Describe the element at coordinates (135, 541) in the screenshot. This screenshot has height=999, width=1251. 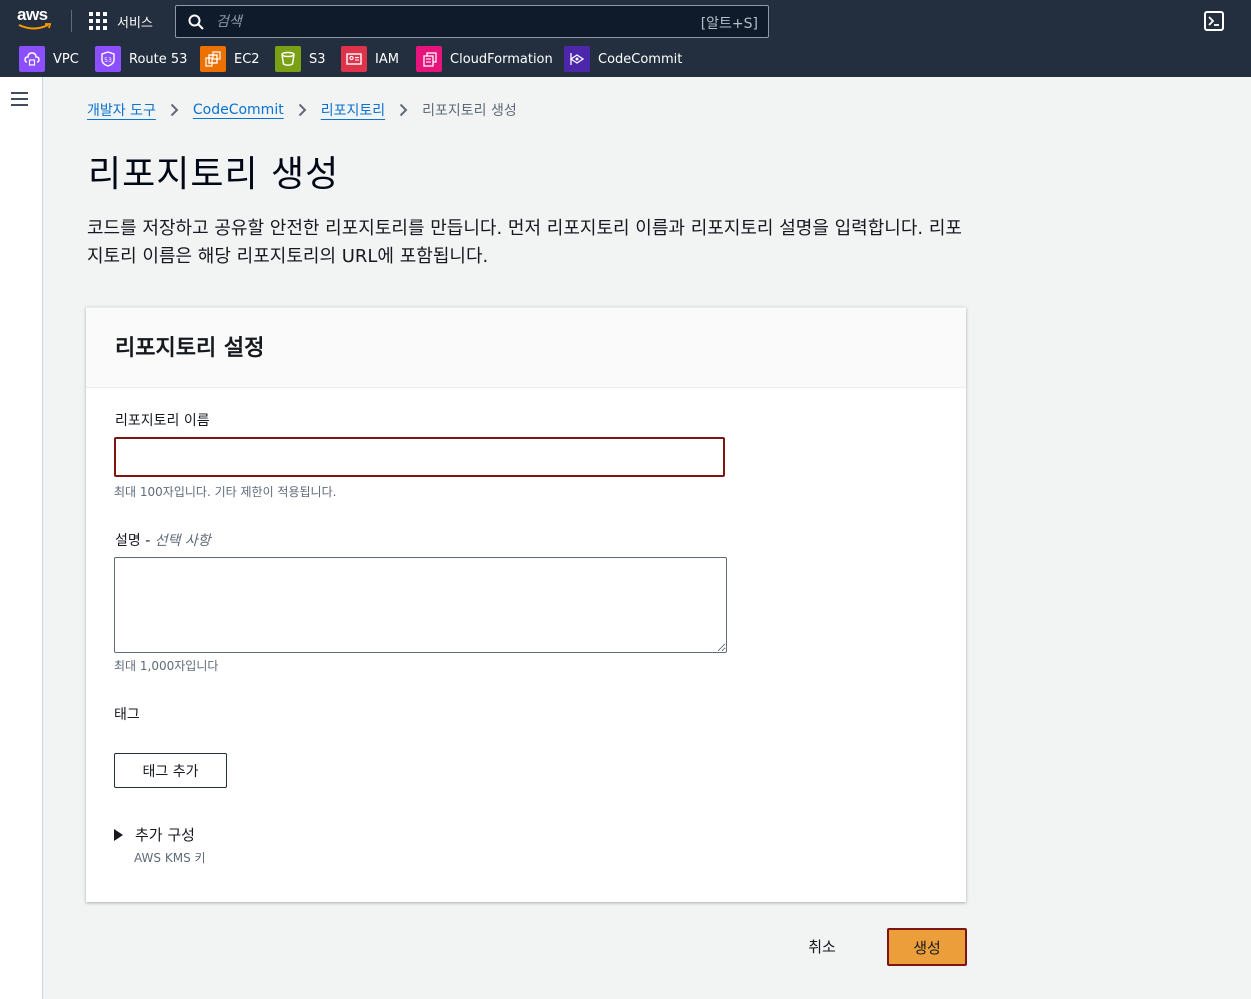
I see `description-label-text: 설명 -` at that location.